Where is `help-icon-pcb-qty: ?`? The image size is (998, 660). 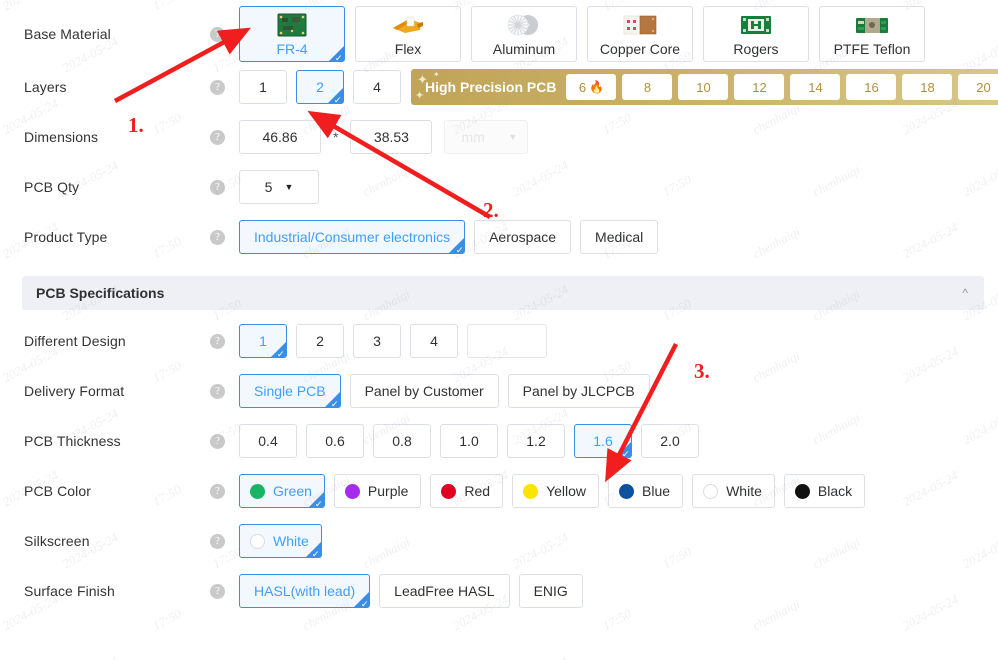 help-icon-pcb-qty: ? is located at coordinates (217, 187).